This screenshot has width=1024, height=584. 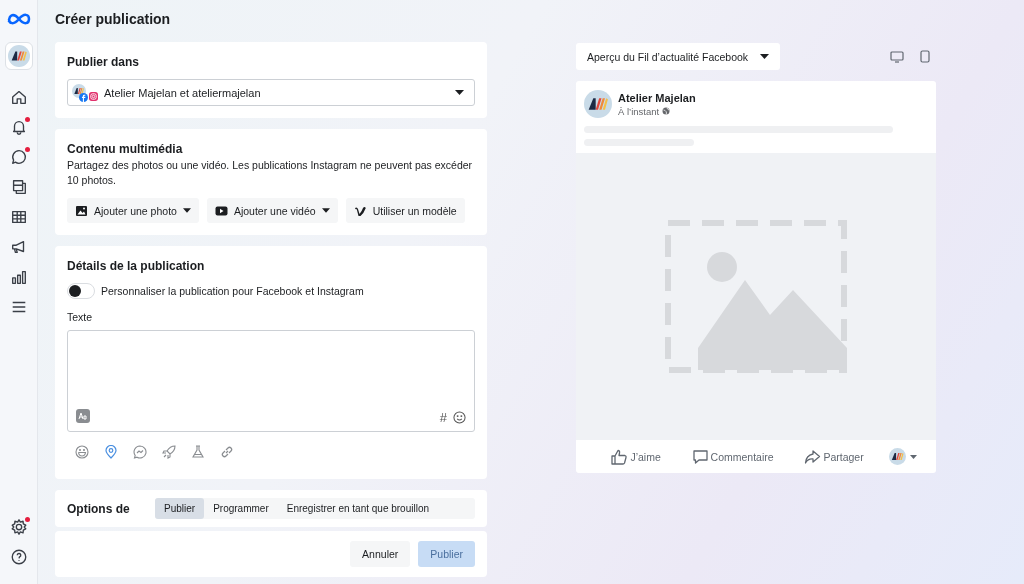 What do you see at coordinates (241, 508) in the screenshot?
I see `option-tab: Programmer` at bounding box center [241, 508].